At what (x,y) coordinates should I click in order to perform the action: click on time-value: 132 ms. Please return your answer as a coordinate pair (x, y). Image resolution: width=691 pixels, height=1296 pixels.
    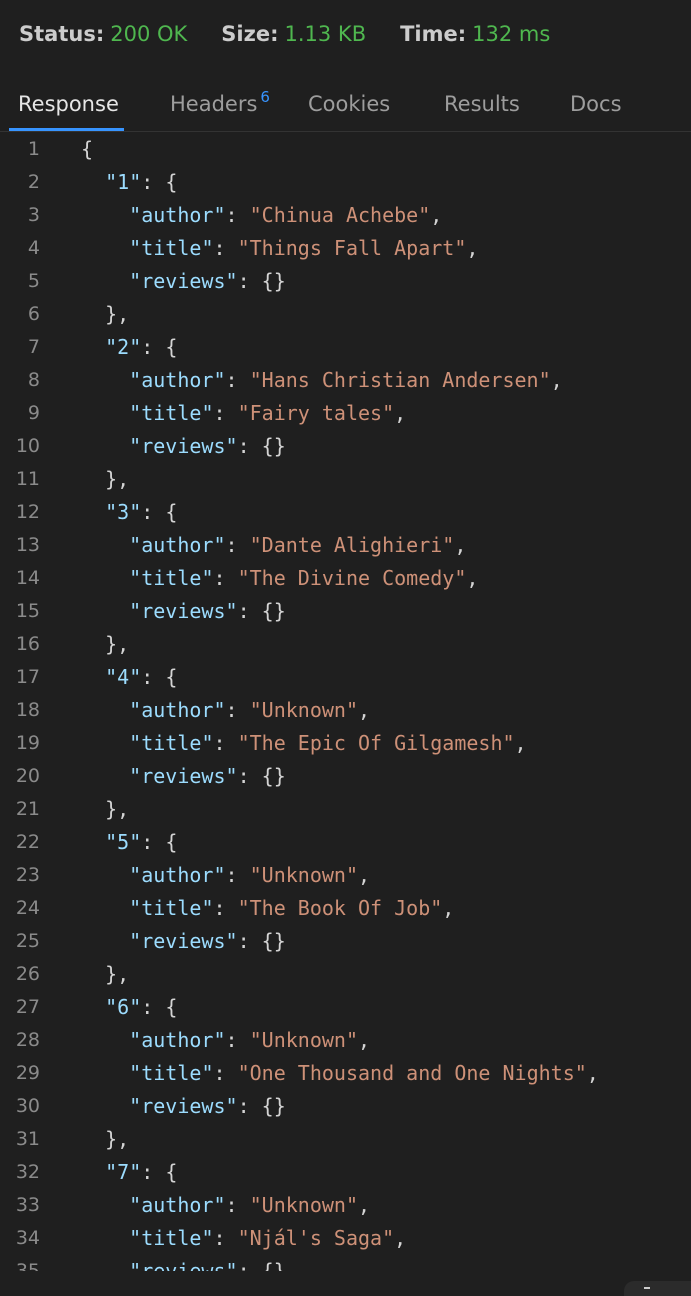
    Looking at the image, I should click on (511, 34).